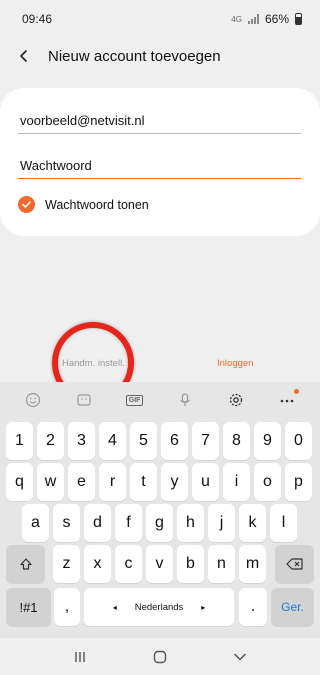 This screenshot has height=675, width=320. What do you see at coordinates (221, 523) in the screenshot?
I see `key-j: j` at bounding box center [221, 523].